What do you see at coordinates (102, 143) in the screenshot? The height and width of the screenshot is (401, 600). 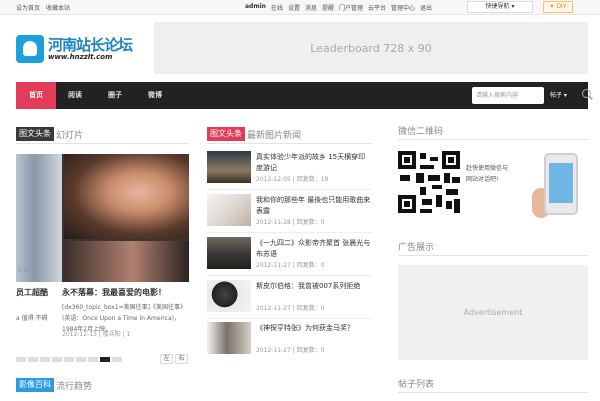 I see `slideshow-divider` at bounding box center [102, 143].